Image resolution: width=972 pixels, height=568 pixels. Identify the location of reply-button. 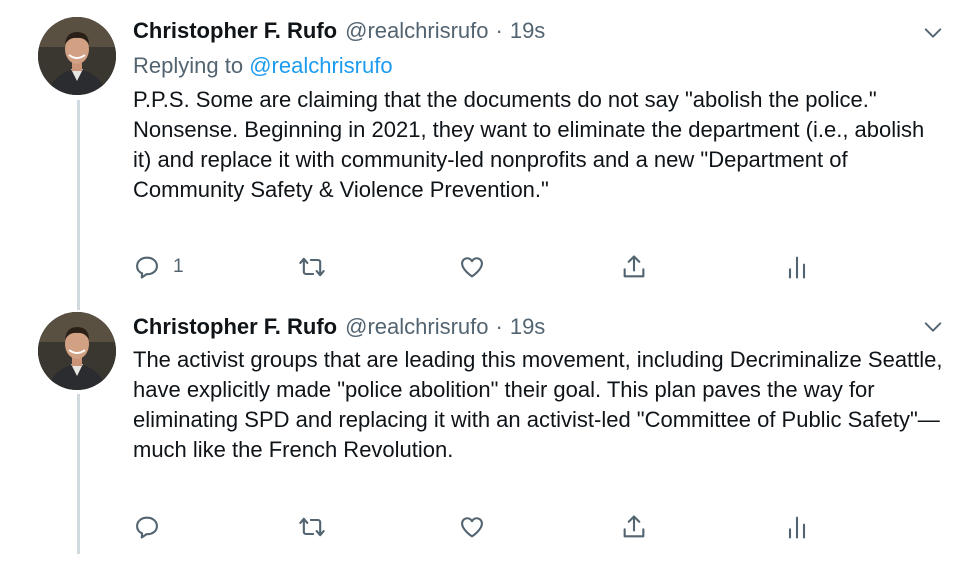
(153, 527).